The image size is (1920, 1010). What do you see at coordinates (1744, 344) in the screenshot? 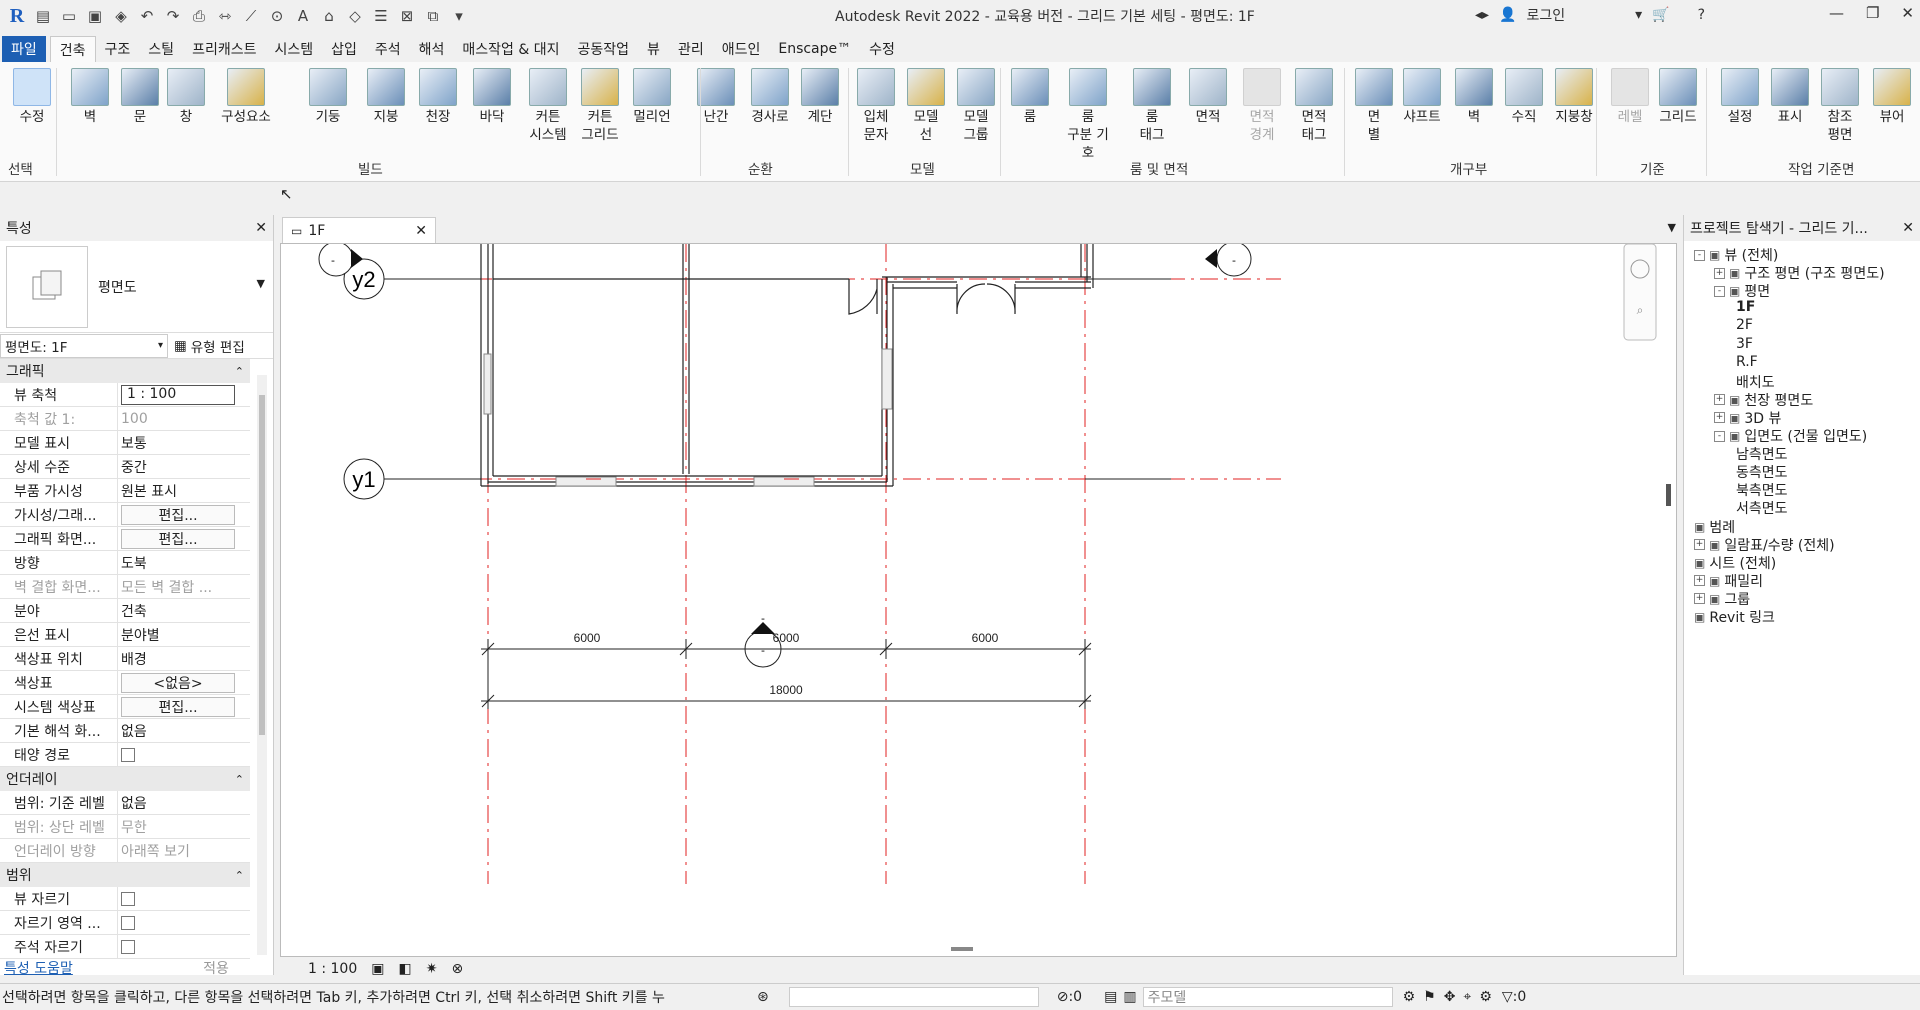
I see `browser-node: 3F` at bounding box center [1744, 344].